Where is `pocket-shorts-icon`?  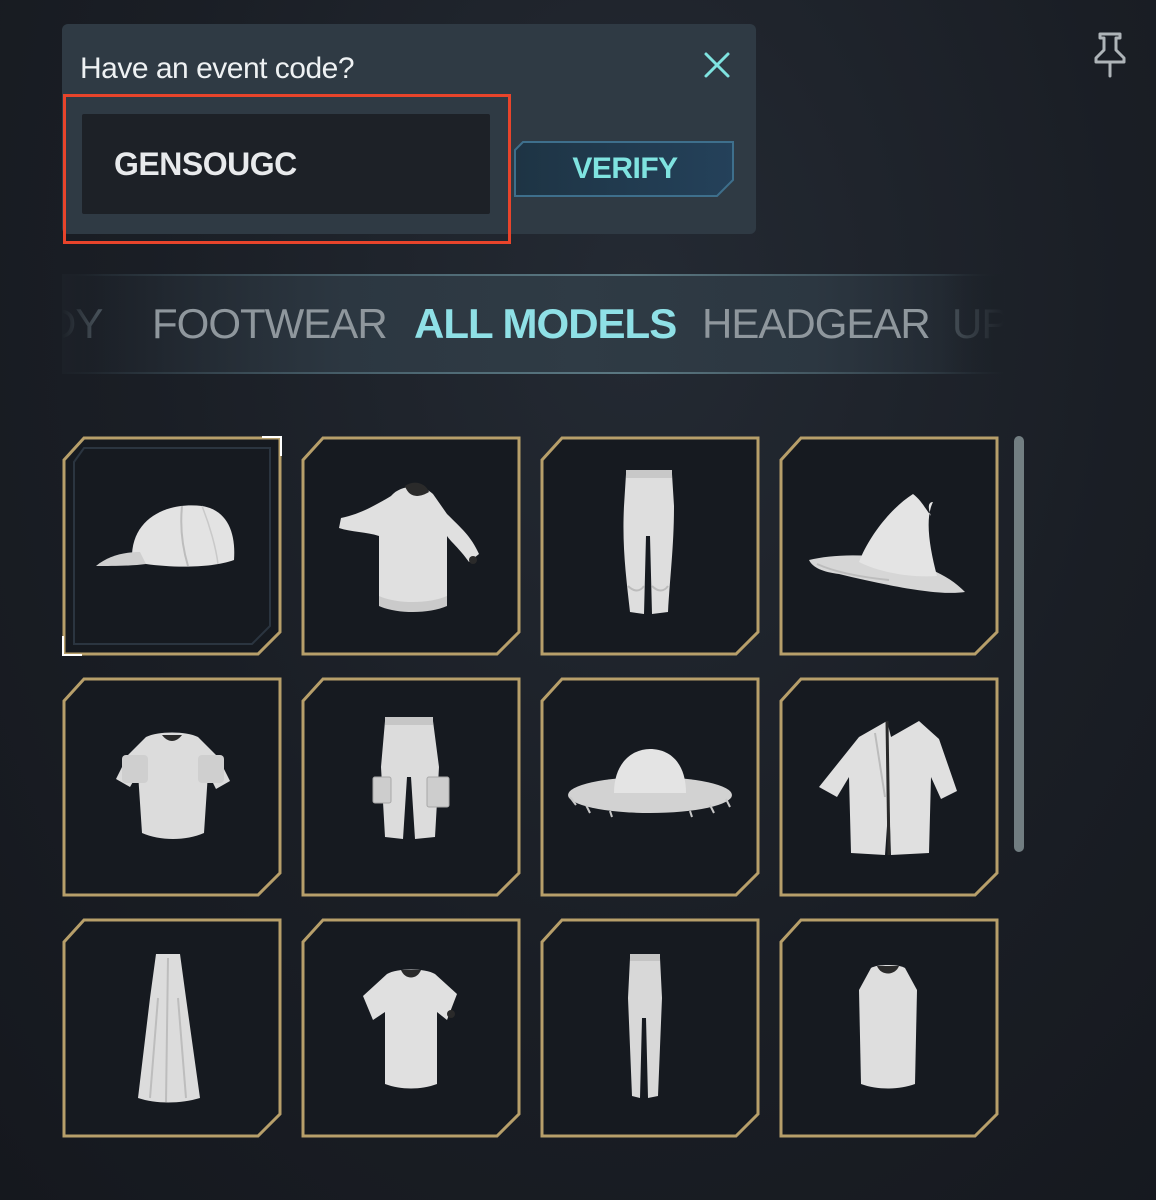
pocket-shorts-icon is located at coordinates (411, 778).